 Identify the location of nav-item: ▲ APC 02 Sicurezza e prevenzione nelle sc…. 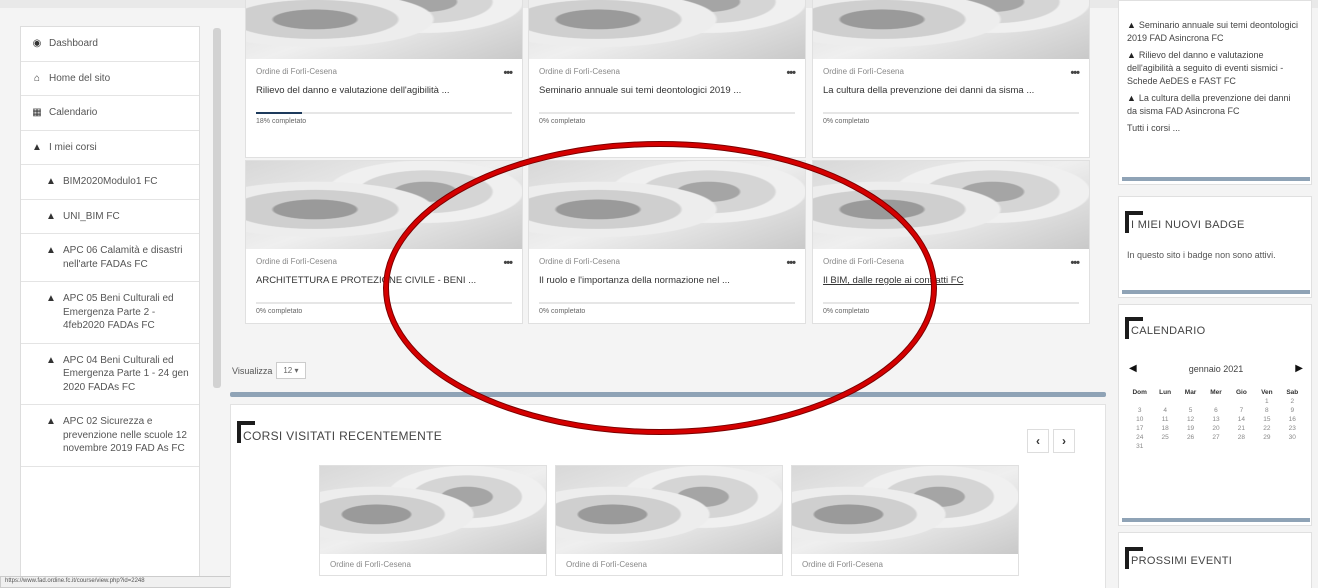
(110, 436).